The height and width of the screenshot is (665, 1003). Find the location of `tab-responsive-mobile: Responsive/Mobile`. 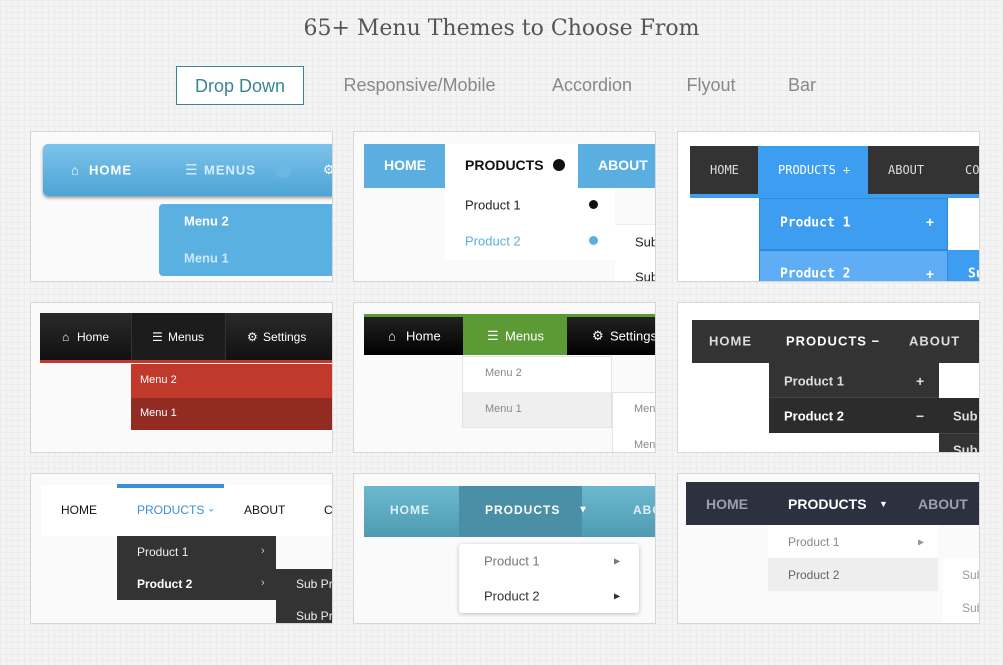

tab-responsive-mobile: Responsive/Mobile is located at coordinates (419, 85).